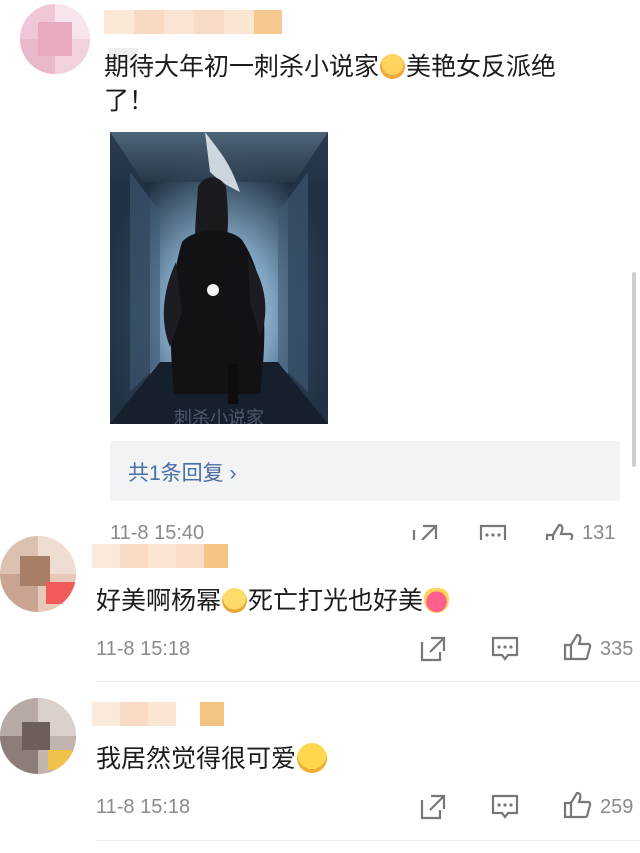 Image resolution: width=640 pixels, height=853 pixels. I want to click on pleading-face-emoji, so click(235, 600).